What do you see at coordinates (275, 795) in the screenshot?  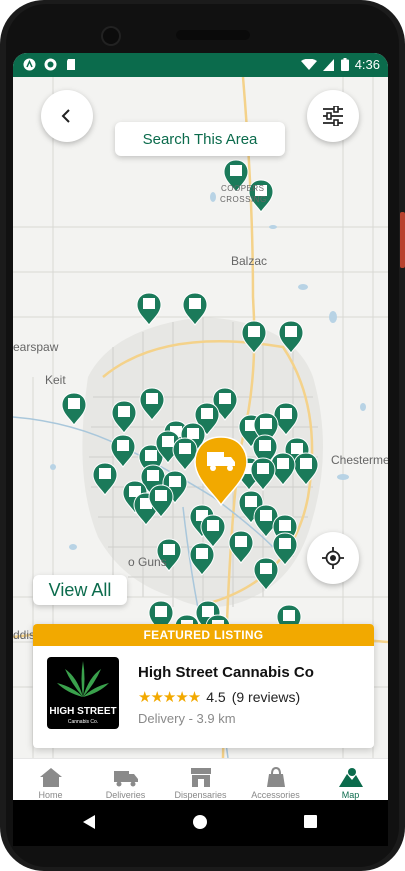 I see `nav-accessories-label: Accessories` at bounding box center [275, 795].